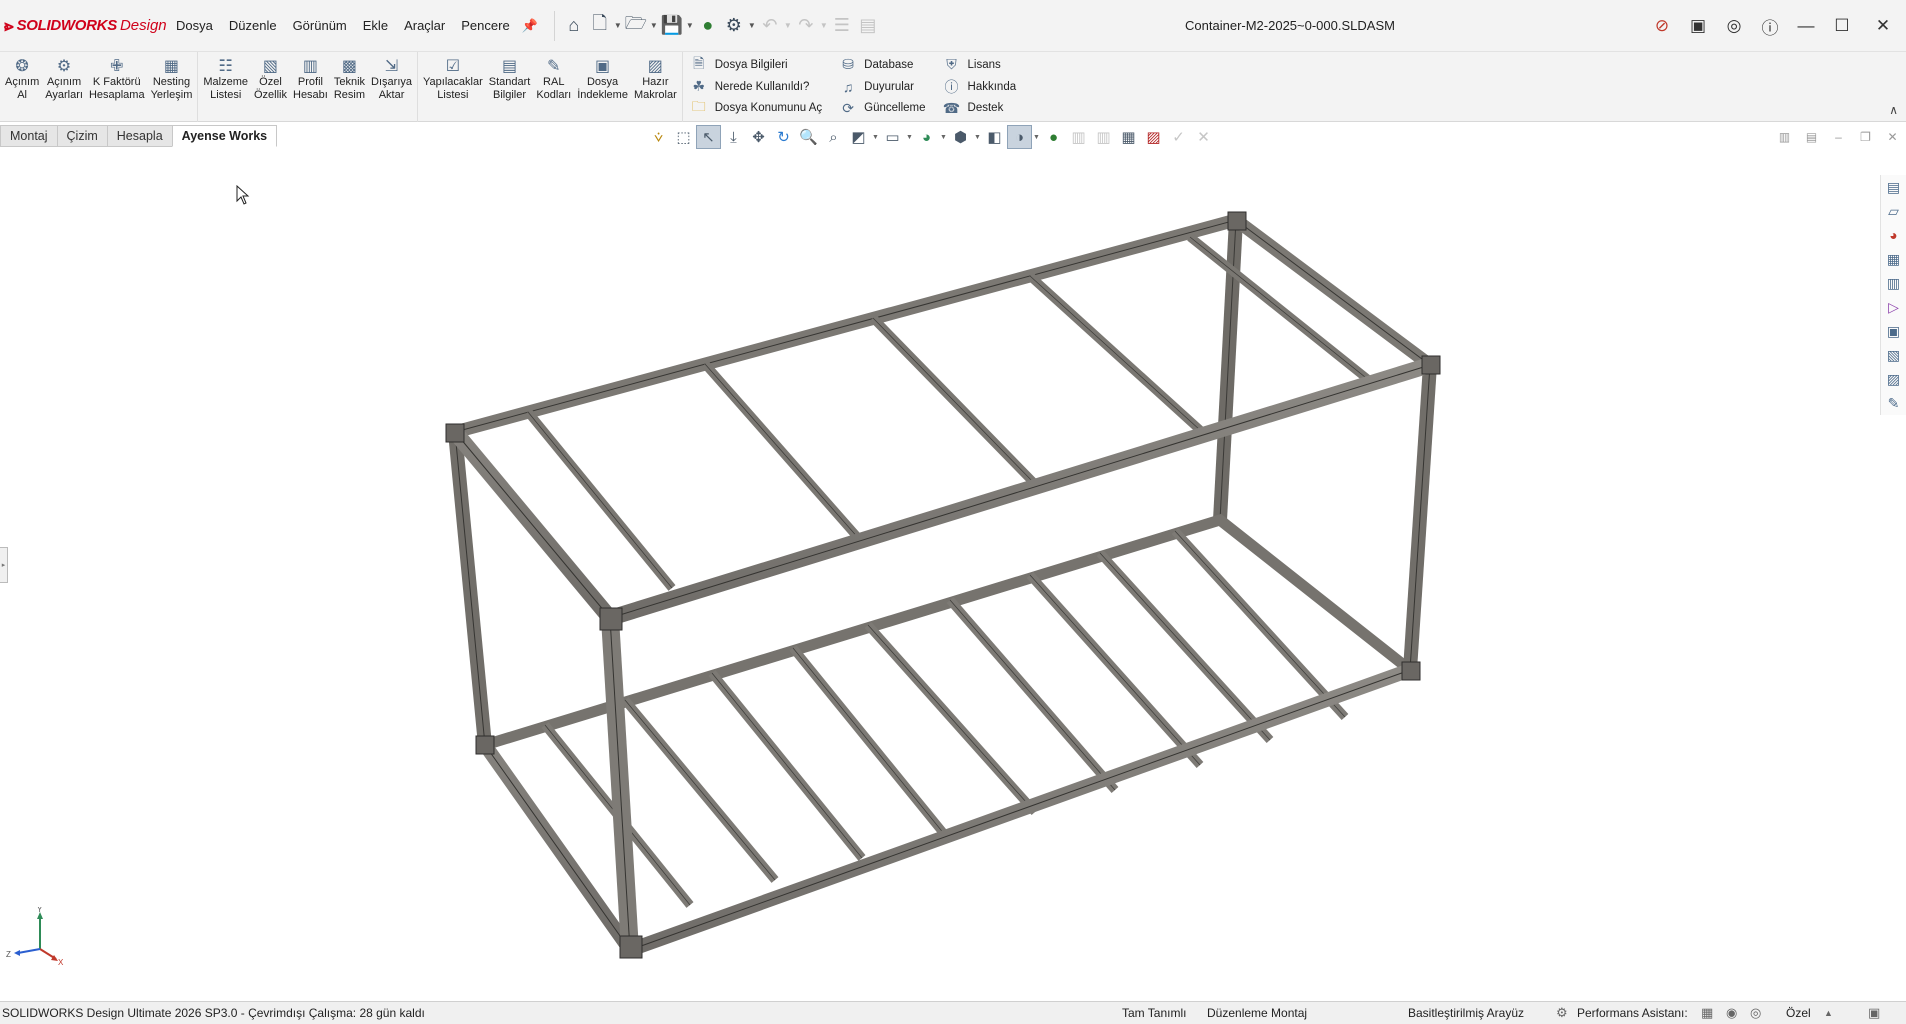  I want to click on traffic-light-icon: ●, so click(1053, 137).